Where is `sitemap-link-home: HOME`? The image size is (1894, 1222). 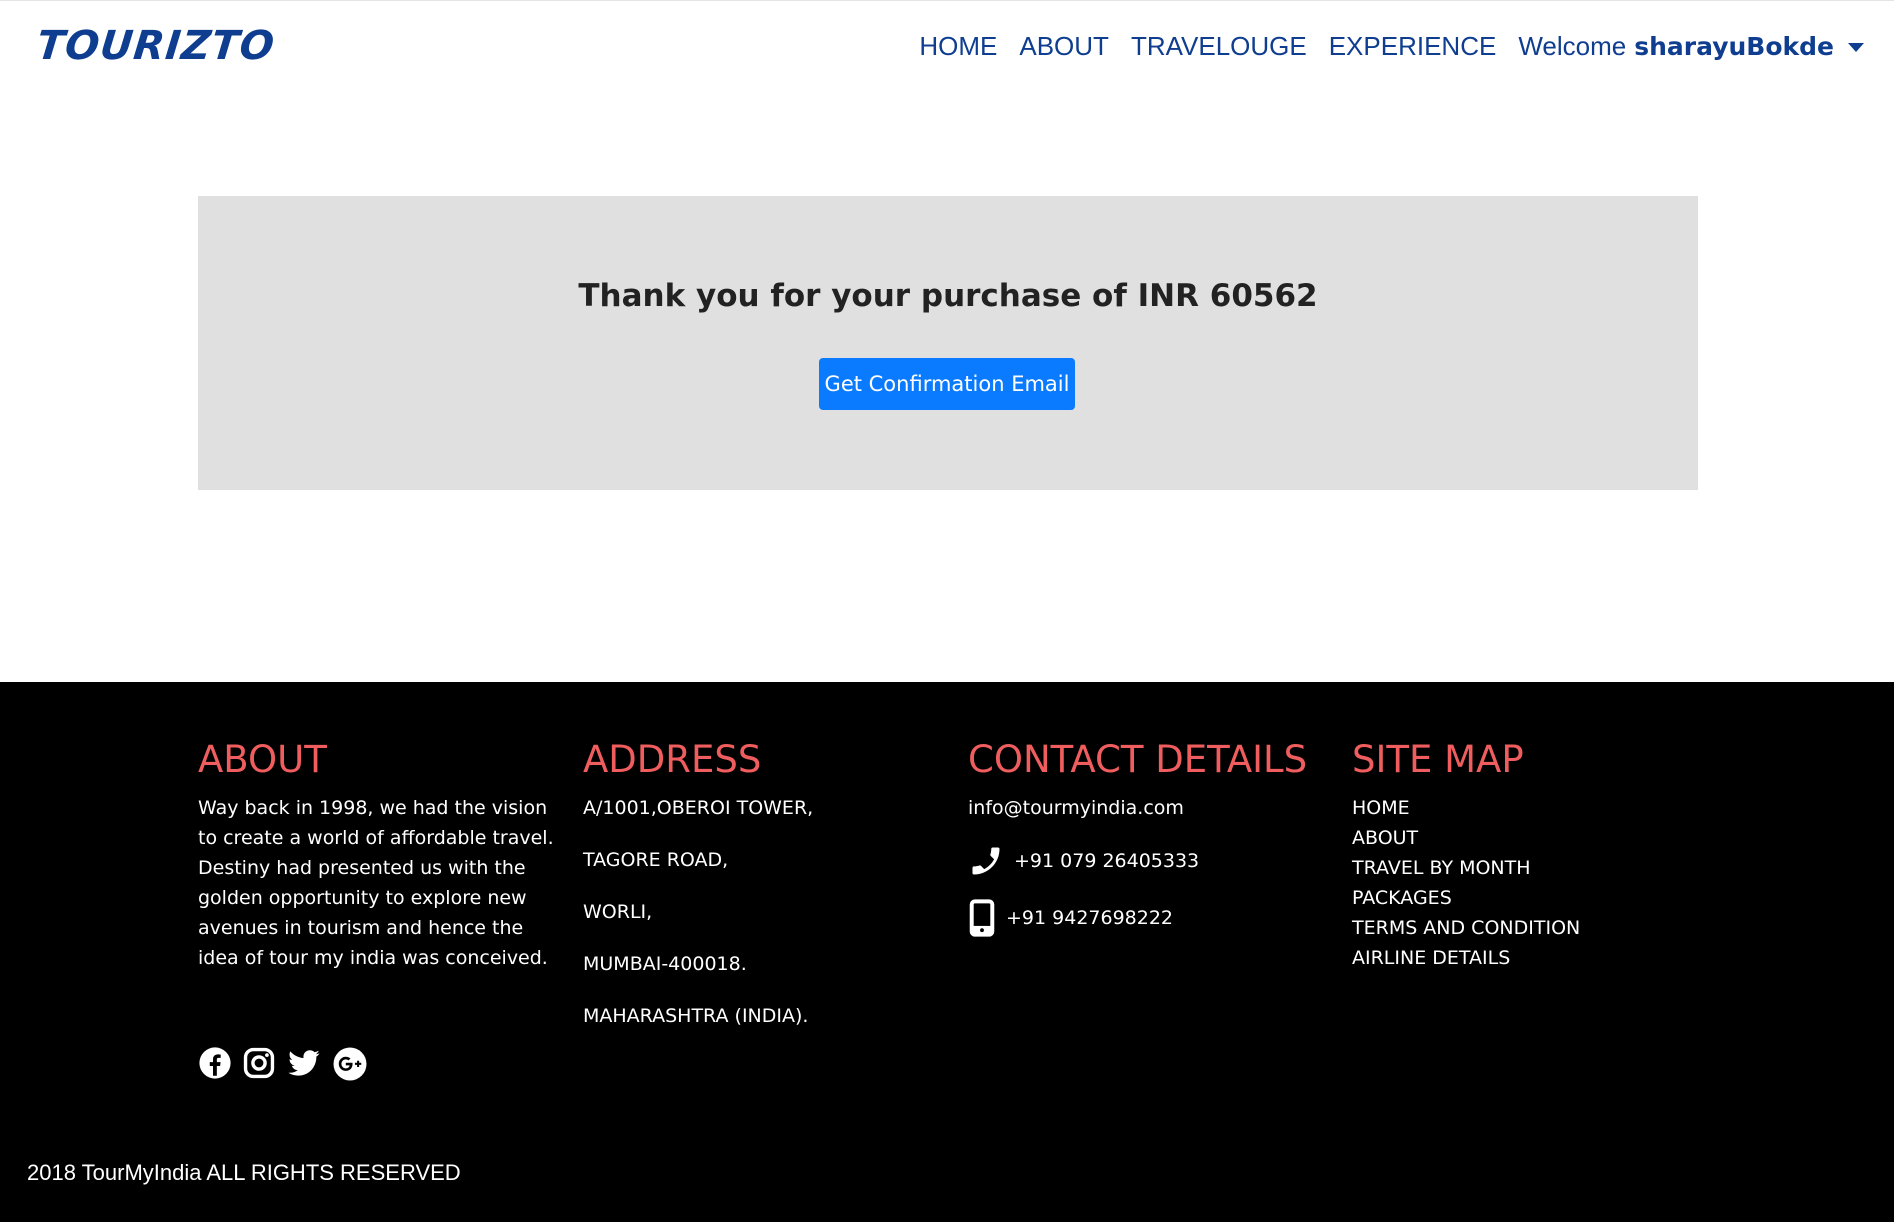 sitemap-link-home: HOME is located at coordinates (1466, 808).